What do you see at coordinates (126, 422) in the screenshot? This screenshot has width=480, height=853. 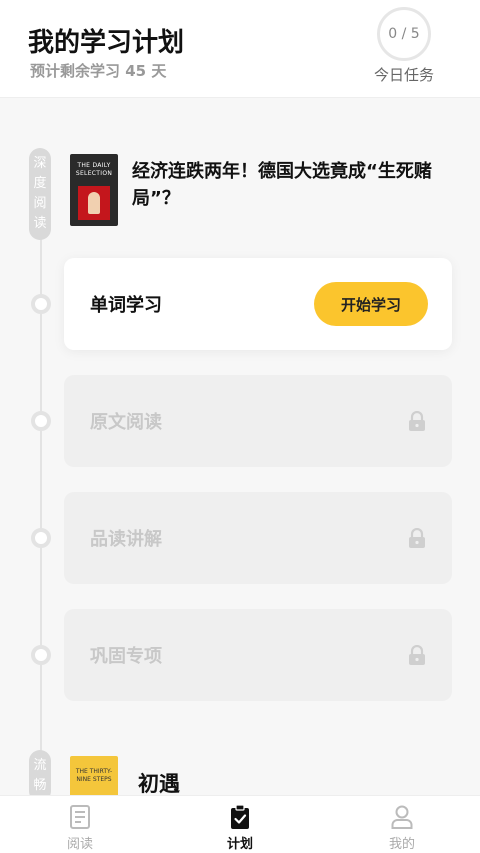 I see `step-label: 原文阅读` at bounding box center [126, 422].